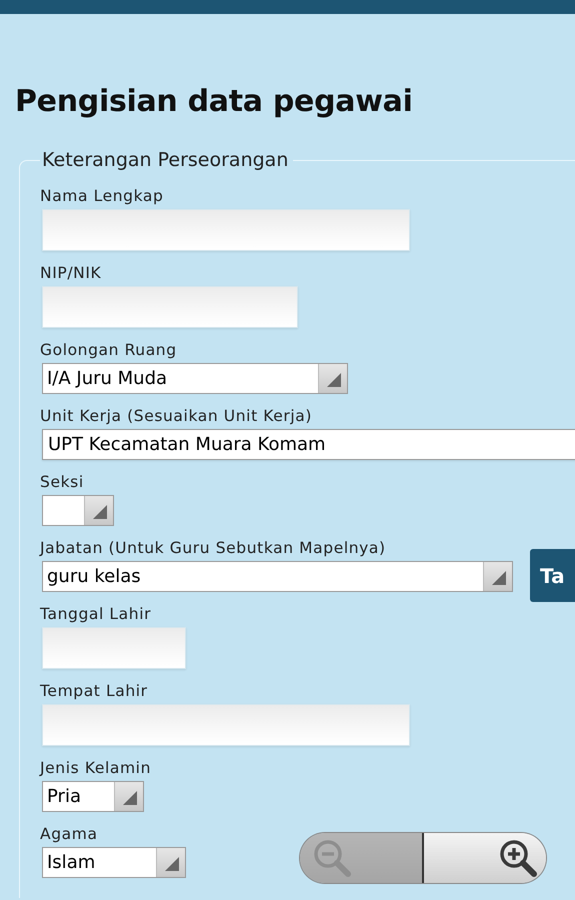 The width and height of the screenshot is (575, 900). Describe the element at coordinates (176, 416) in the screenshot. I see `field-label: Unit Kerja (Sesuaikan Unit Kerja)` at that location.